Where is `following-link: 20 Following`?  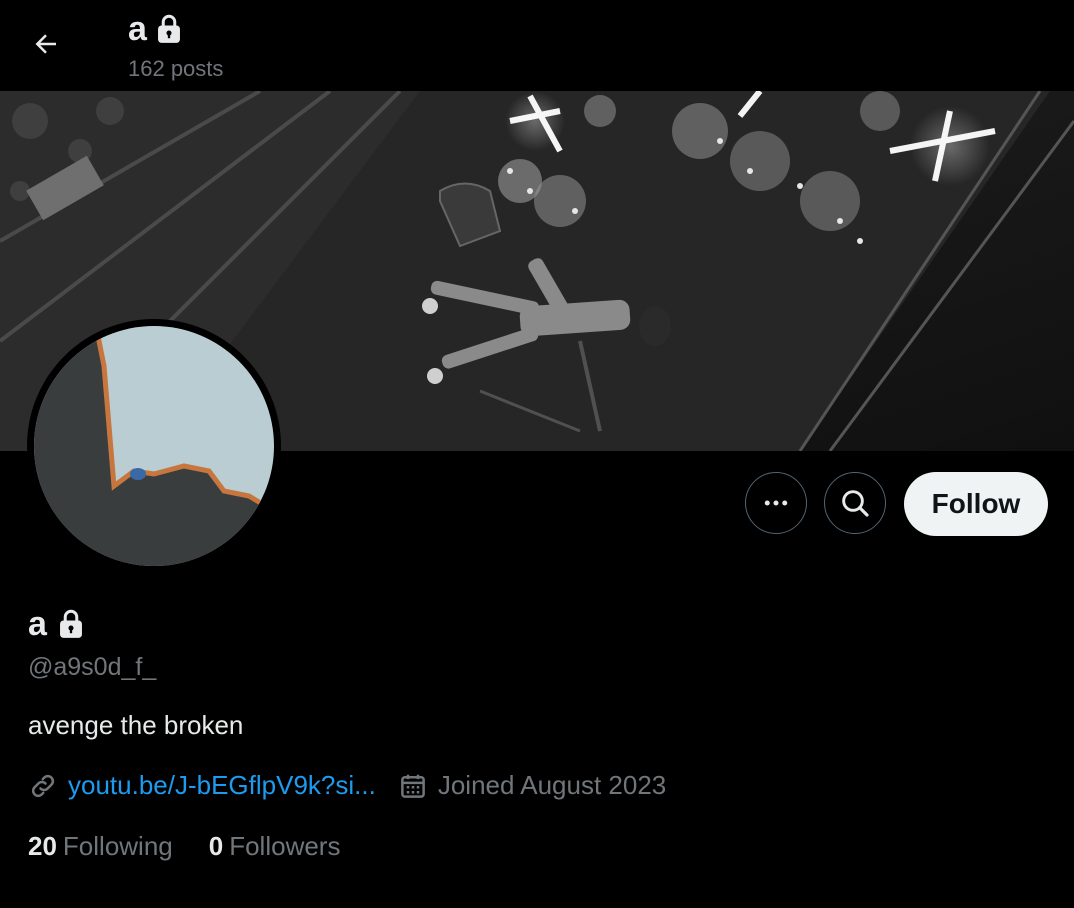 following-link: 20 Following is located at coordinates (100, 846).